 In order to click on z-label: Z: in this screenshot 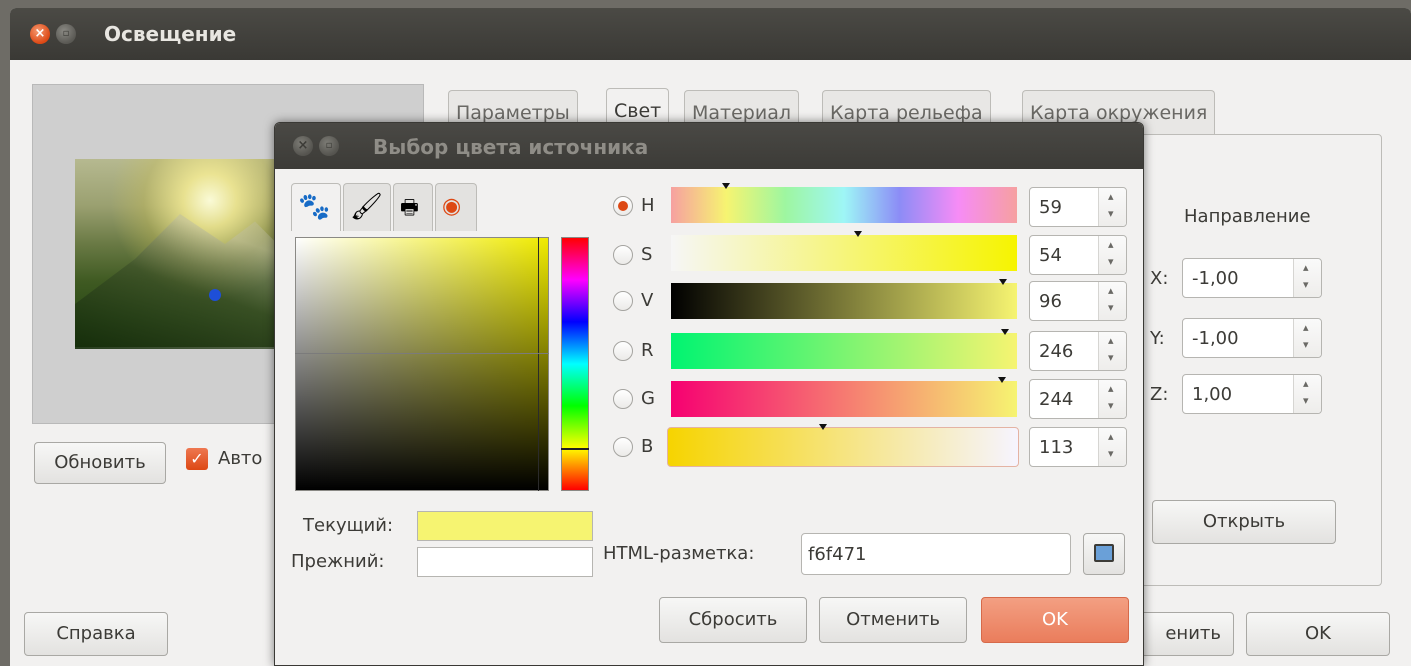, I will do `click(1159, 394)`.